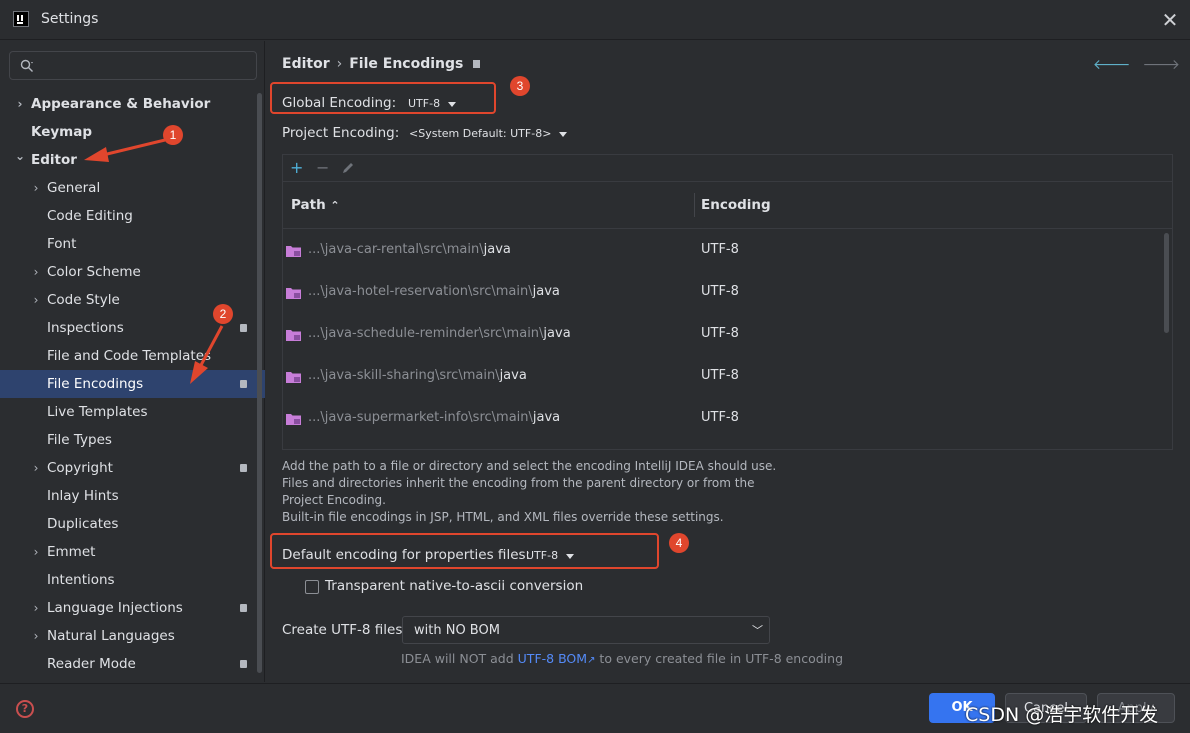  I want to click on bom-note-prefix: IDEA will NOT add, so click(459, 658).